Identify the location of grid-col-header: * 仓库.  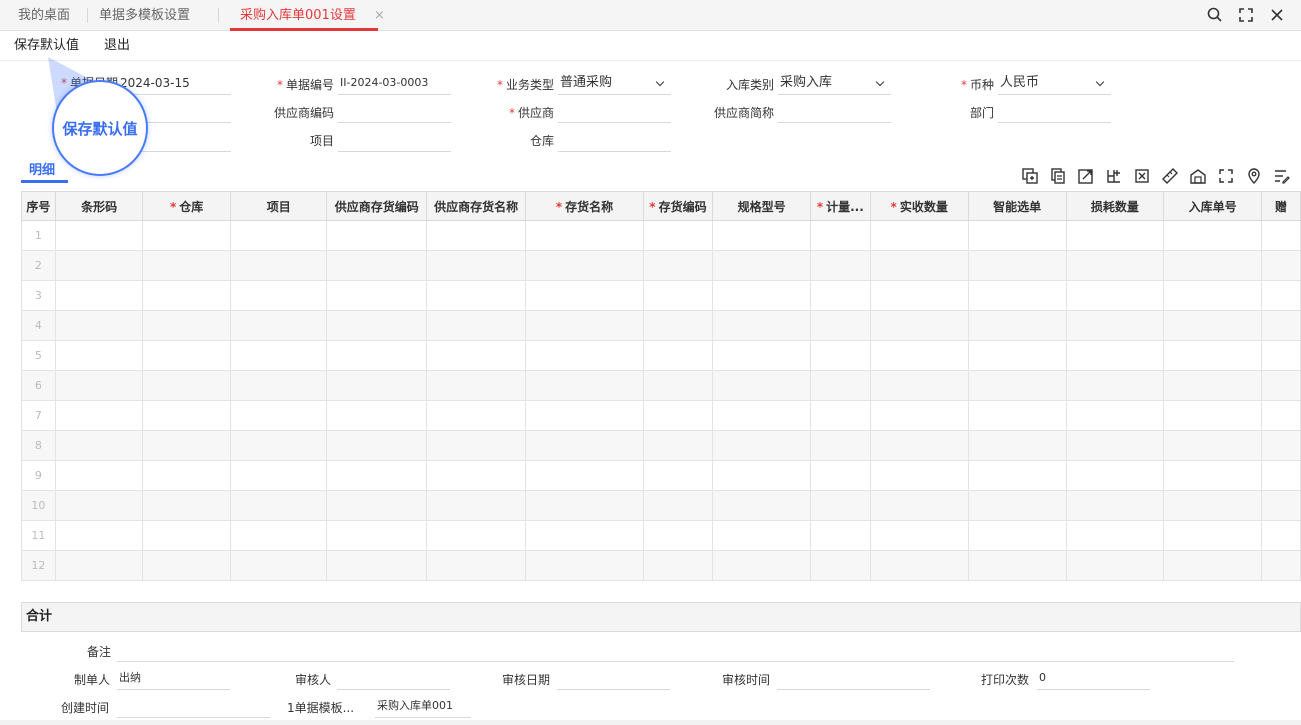
(186, 206).